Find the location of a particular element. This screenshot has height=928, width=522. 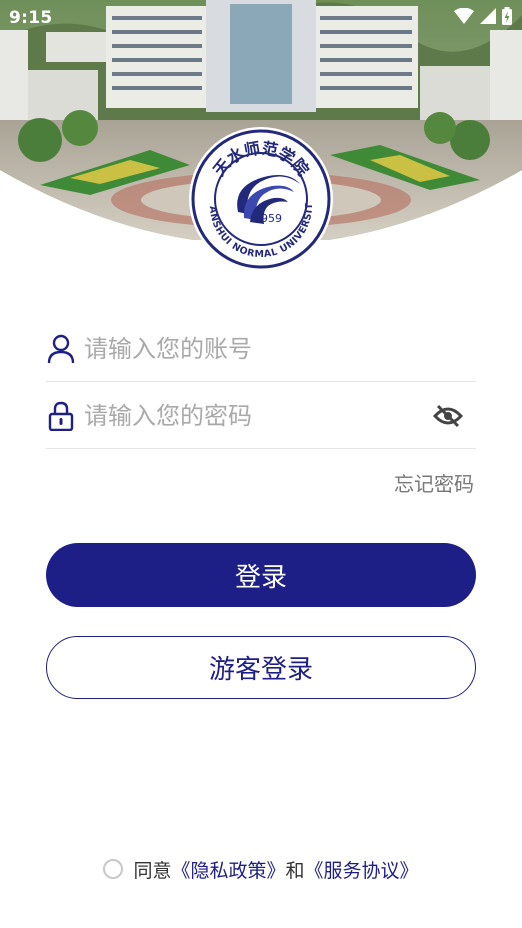

password-field-row is located at coordinates (261, 416).